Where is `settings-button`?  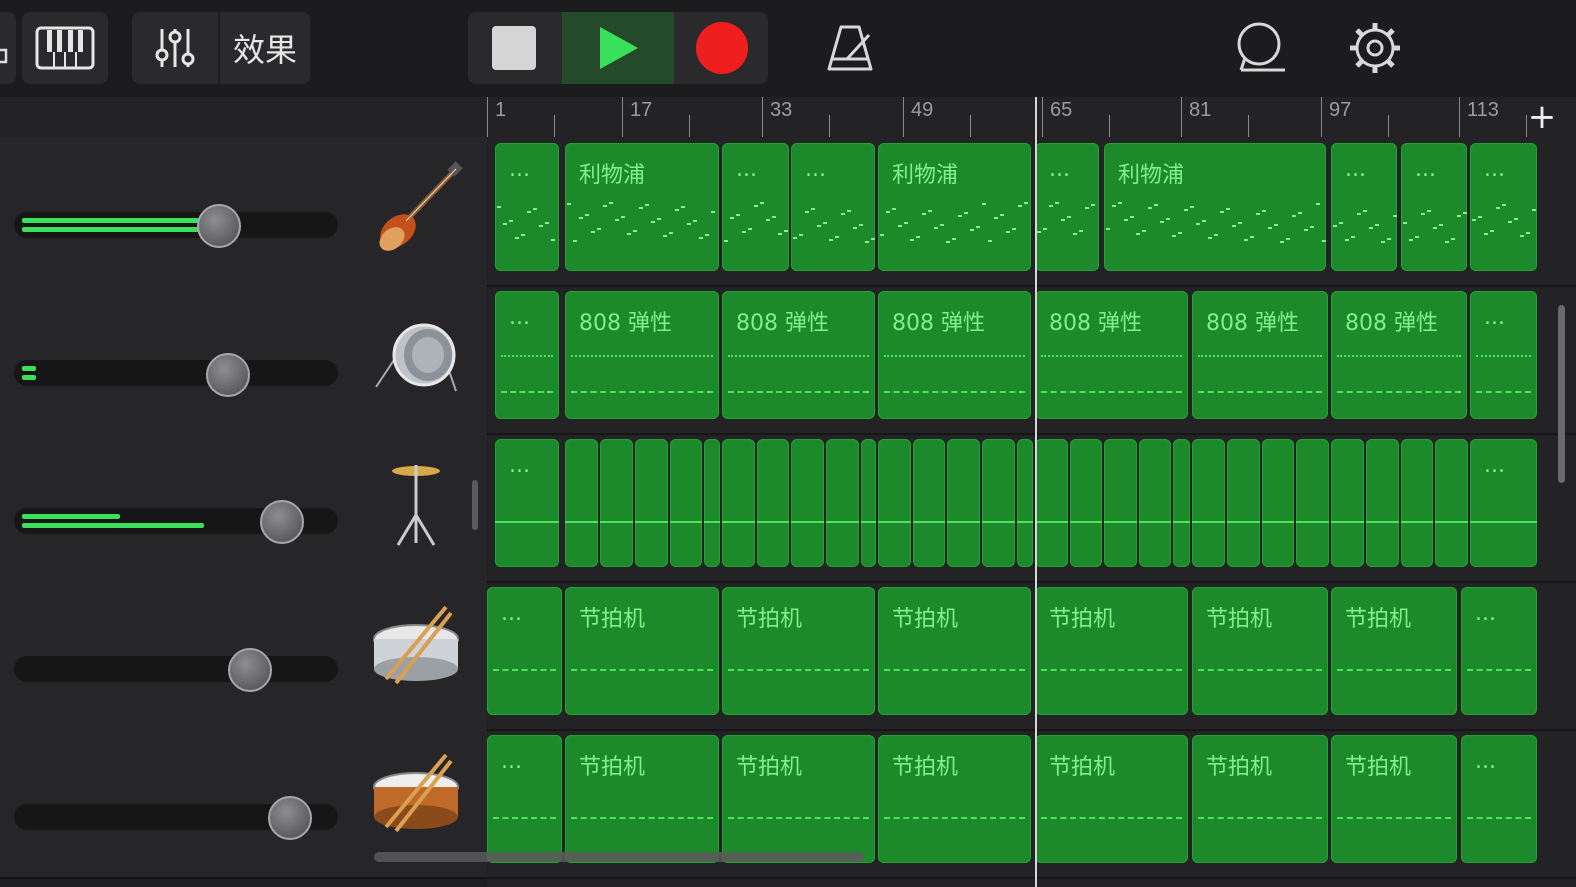
settings-button is located at coordinates (1375, 48).